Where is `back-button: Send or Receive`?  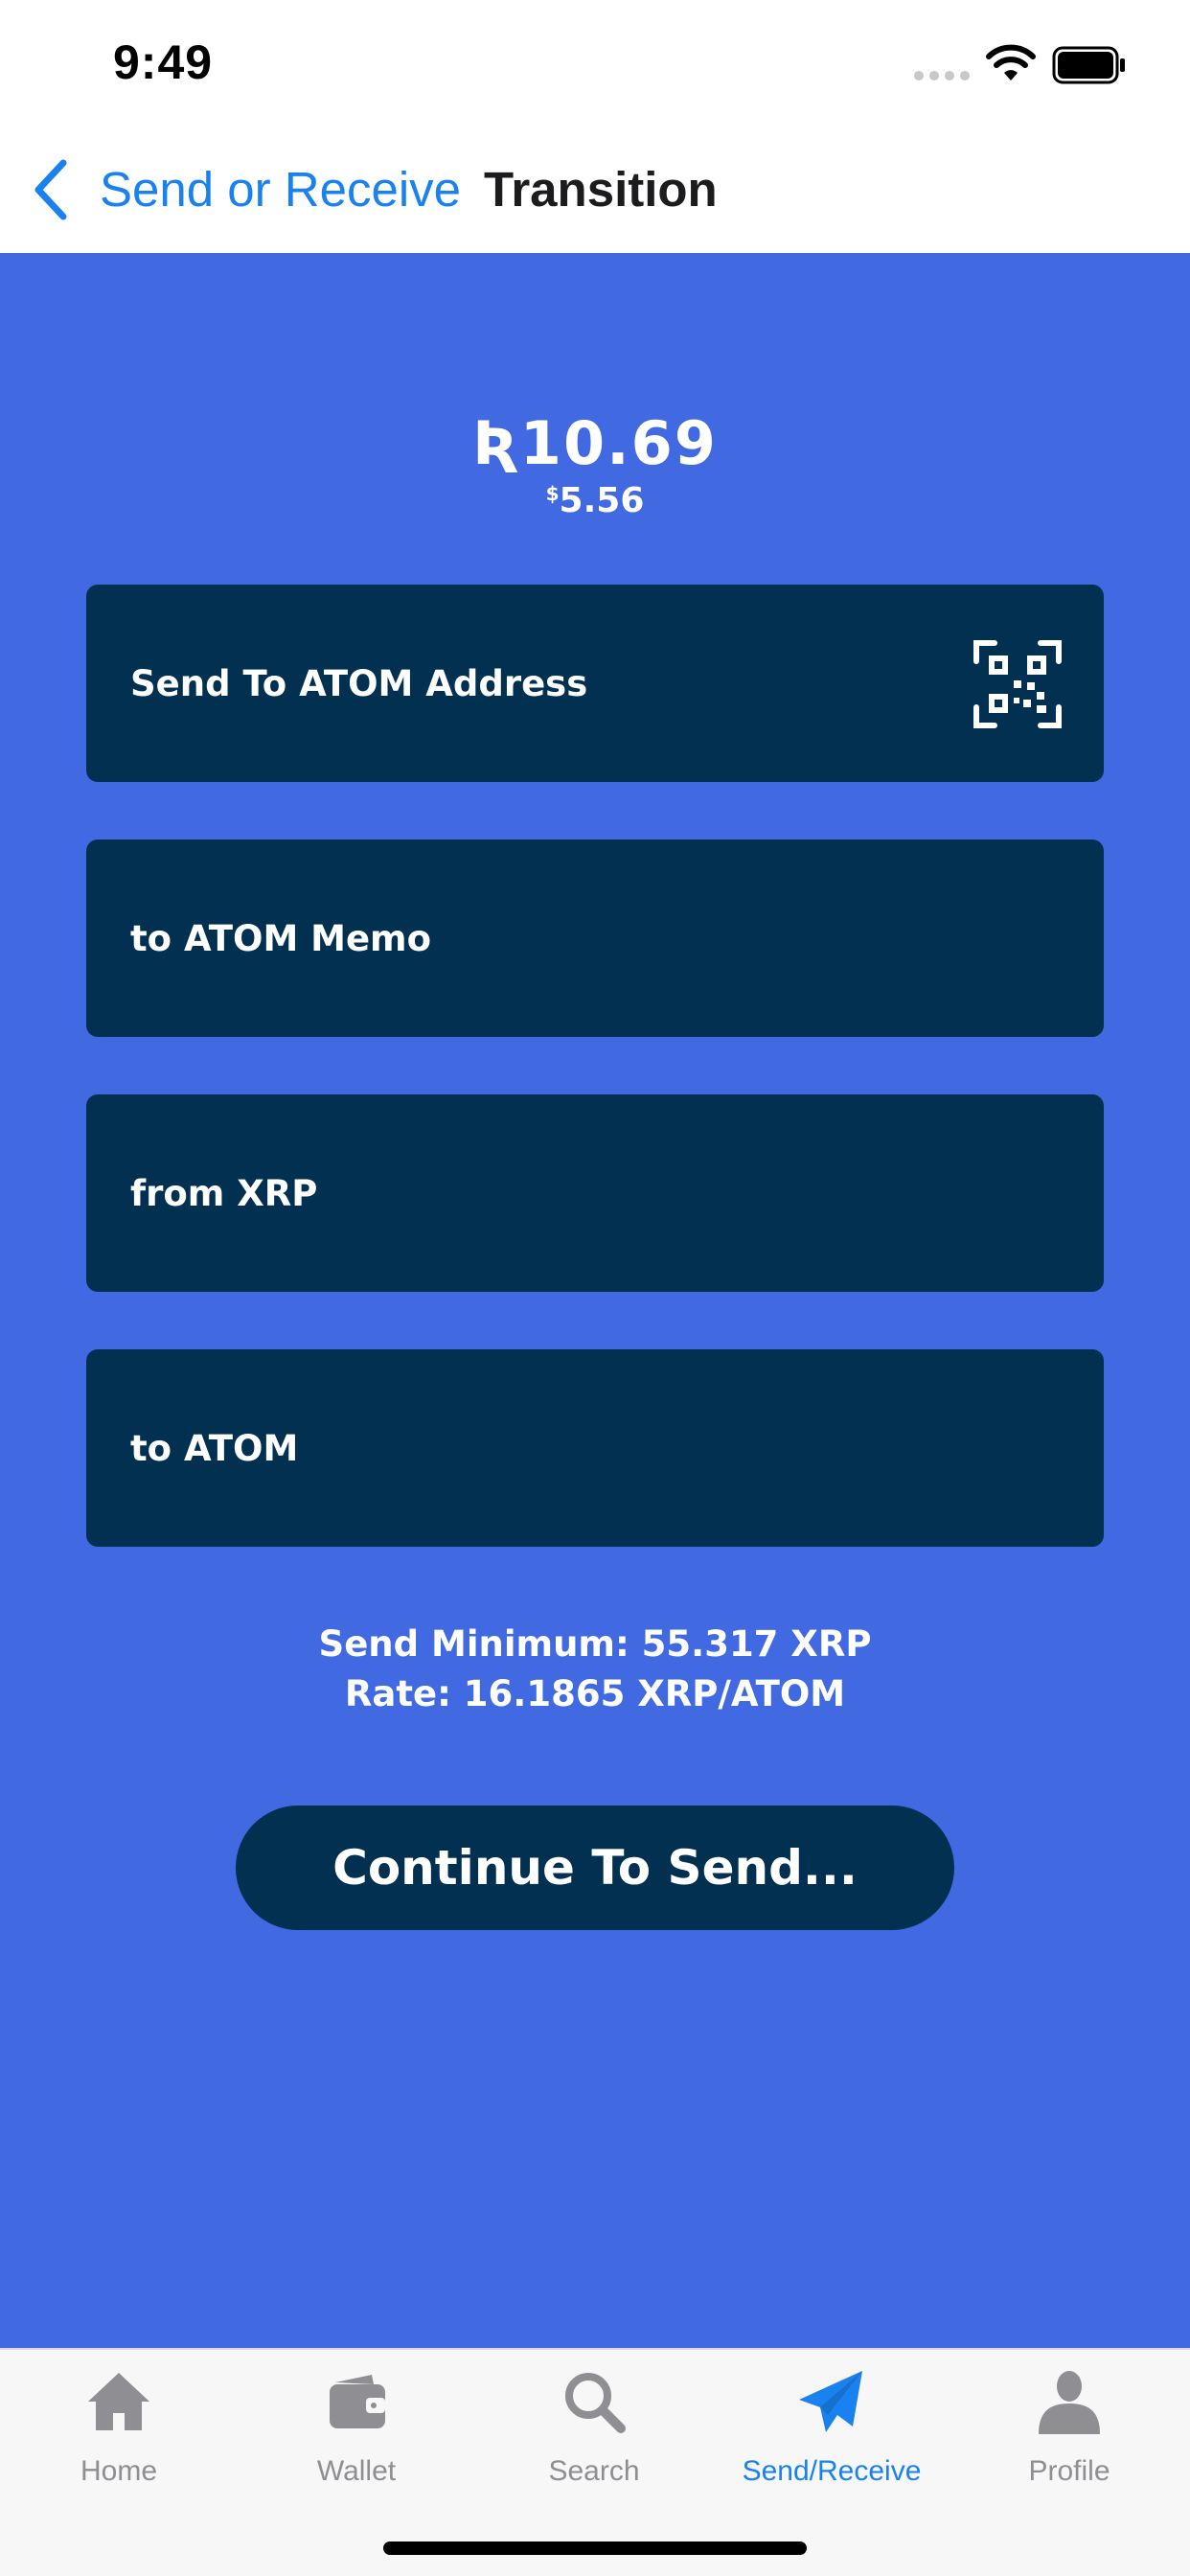 back-button: Send or Receive is located at coordinates (280, 189).